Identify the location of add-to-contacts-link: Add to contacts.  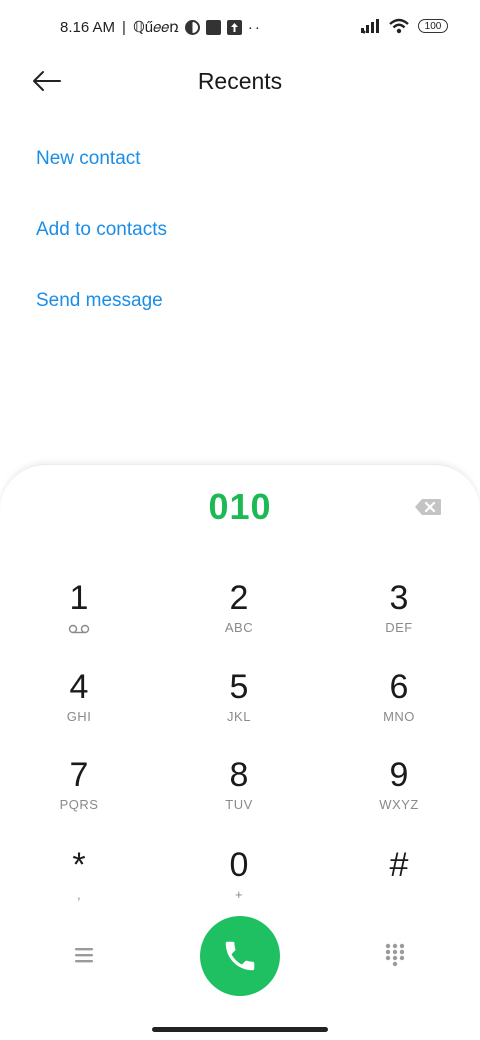
(101, 230).